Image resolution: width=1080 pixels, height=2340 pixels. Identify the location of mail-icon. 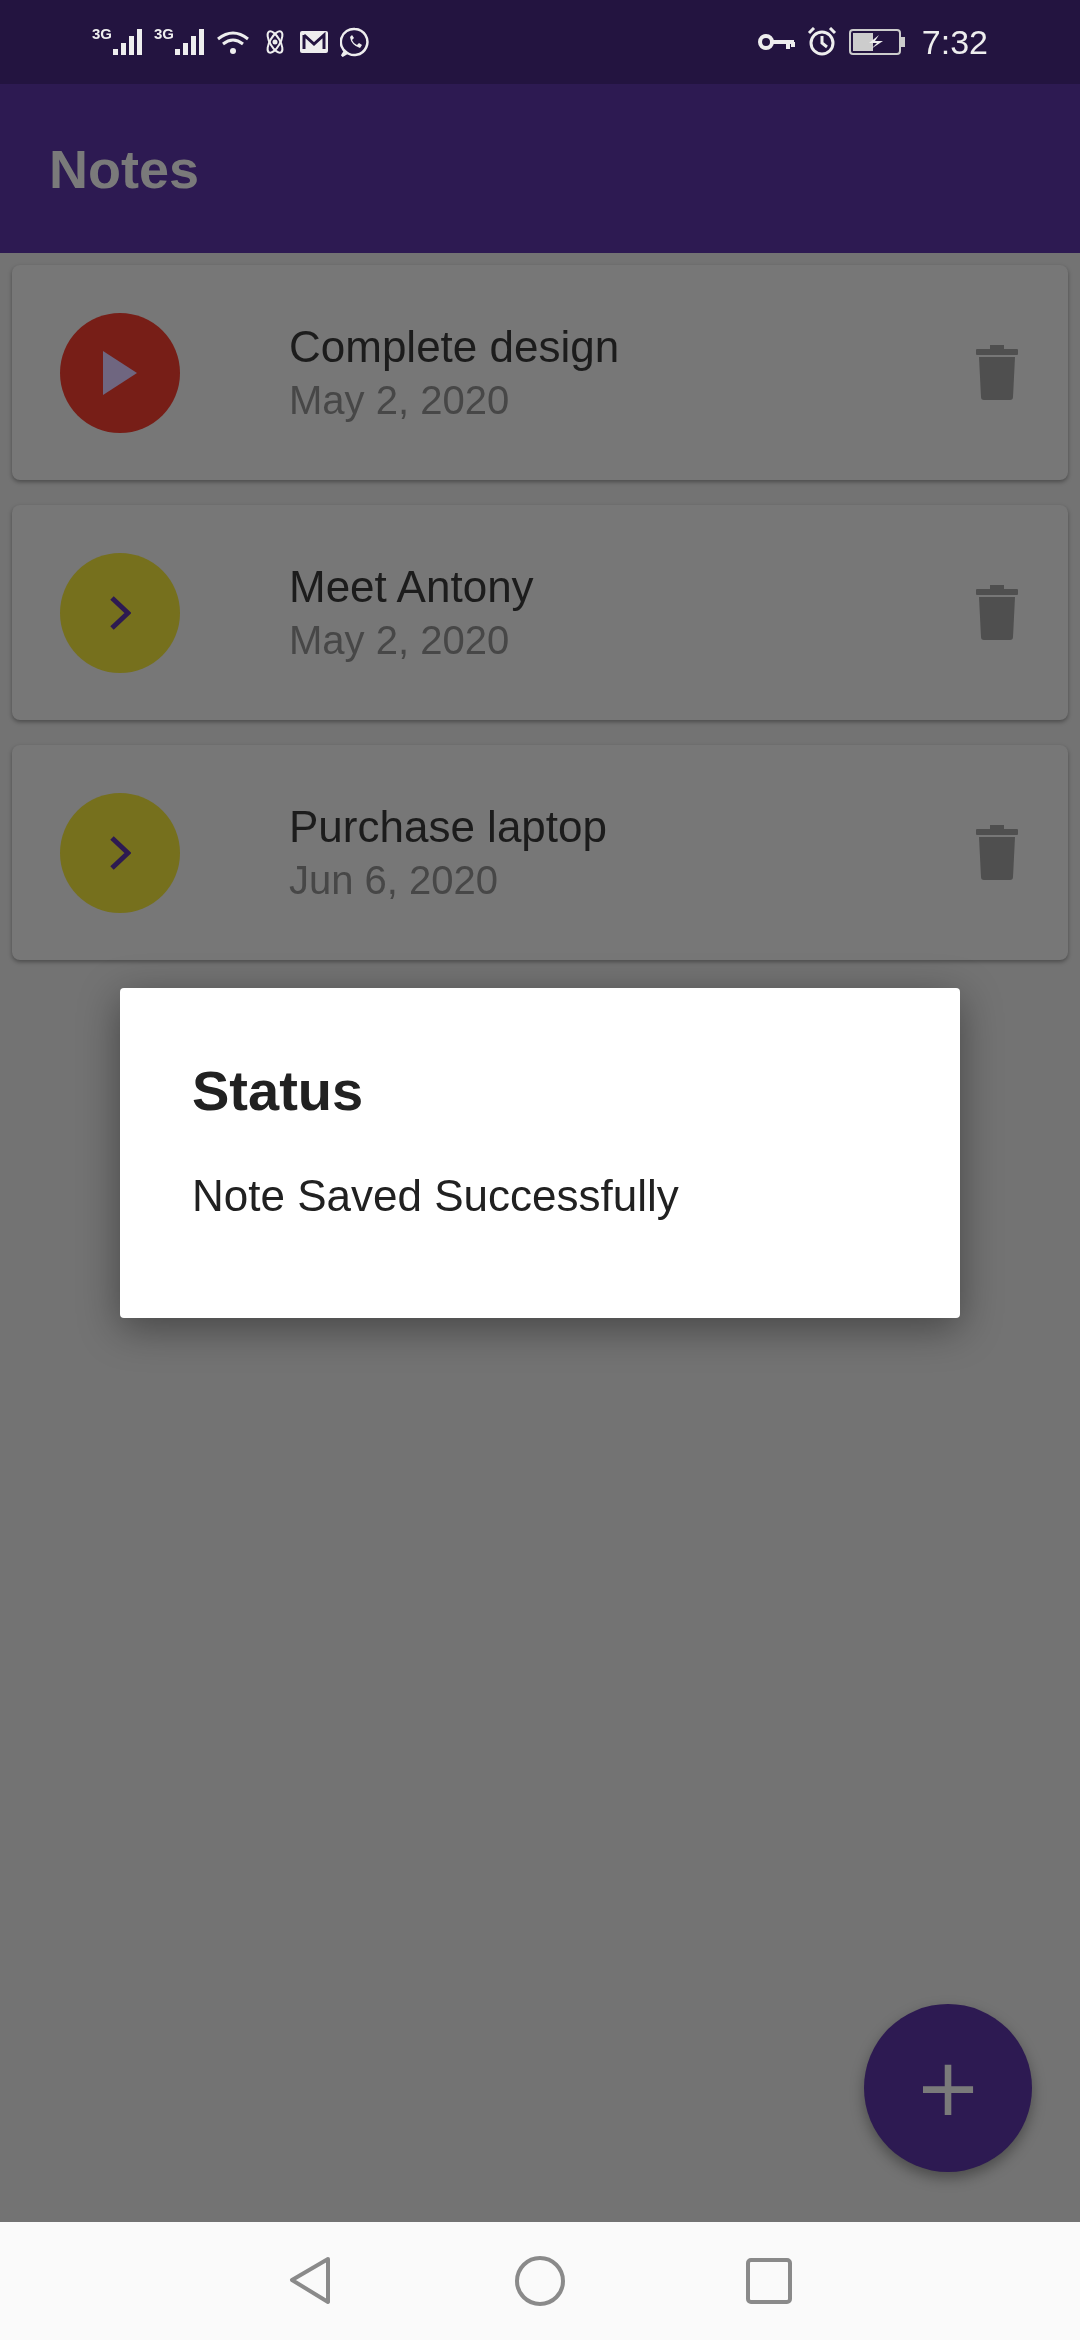
(314, 42).